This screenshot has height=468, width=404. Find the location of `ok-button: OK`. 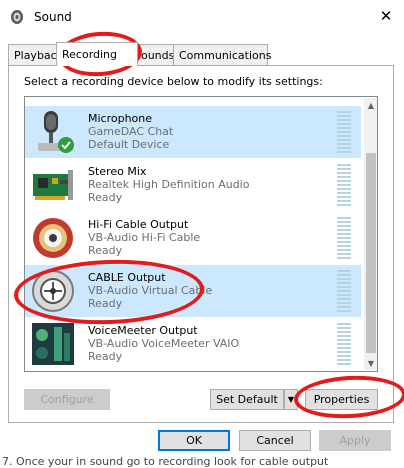

ok-button: OK is located at coordinates (194, 440).